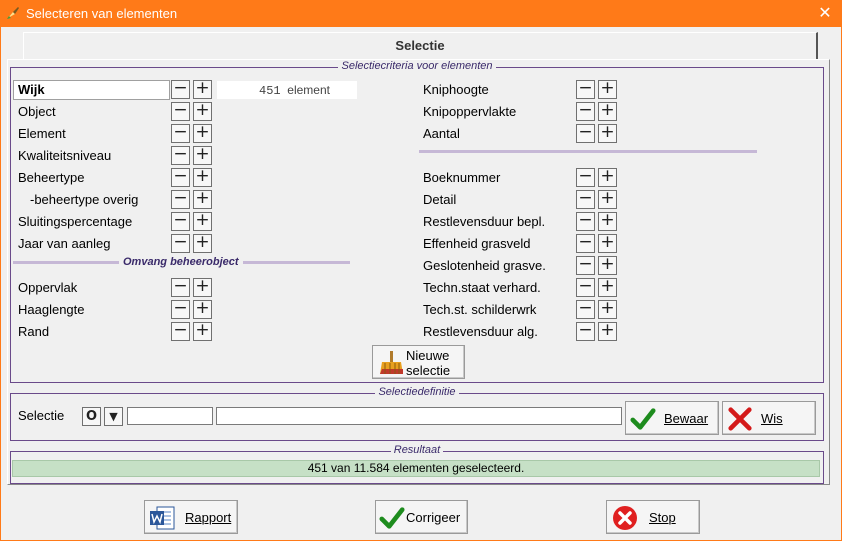 This screenshot has height=541, width=842. I want to click on criterion-element: Element, so click(42, 133).